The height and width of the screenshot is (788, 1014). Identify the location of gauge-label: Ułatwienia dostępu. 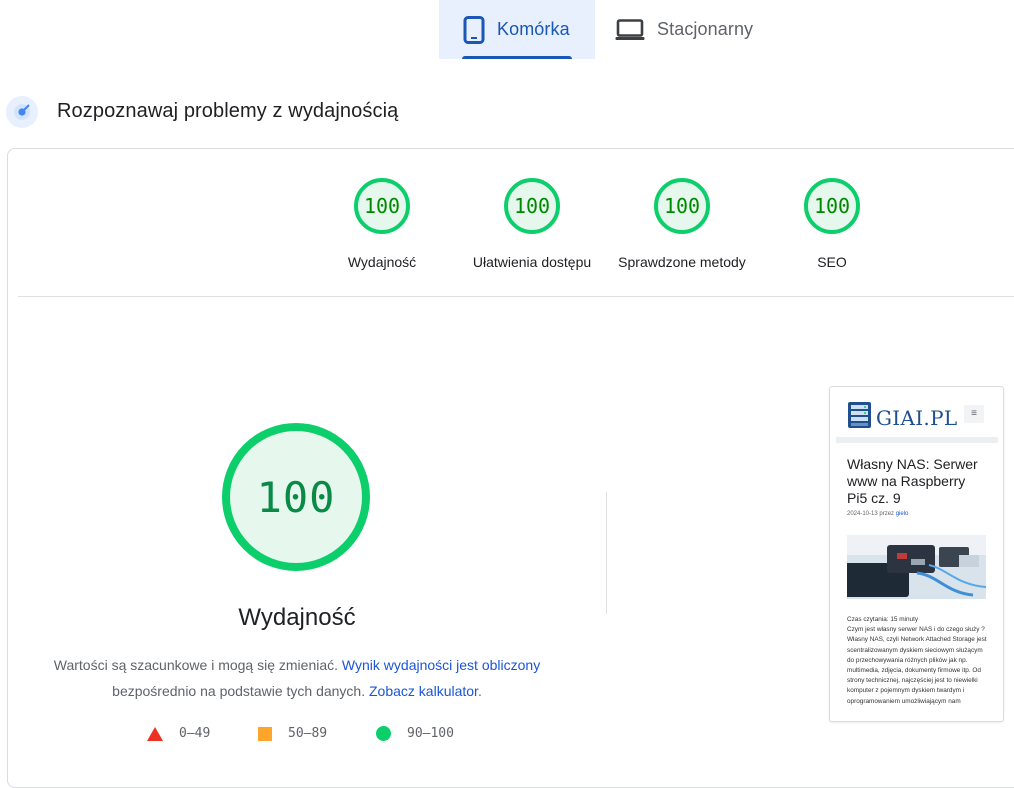
(532, 262).